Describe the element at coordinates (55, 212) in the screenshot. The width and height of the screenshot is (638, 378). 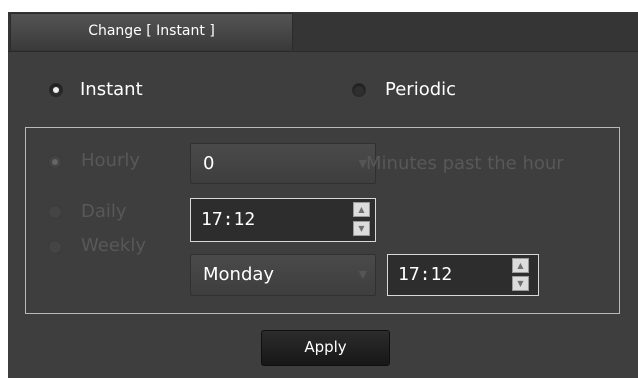
I see `daily-radio` at that location.